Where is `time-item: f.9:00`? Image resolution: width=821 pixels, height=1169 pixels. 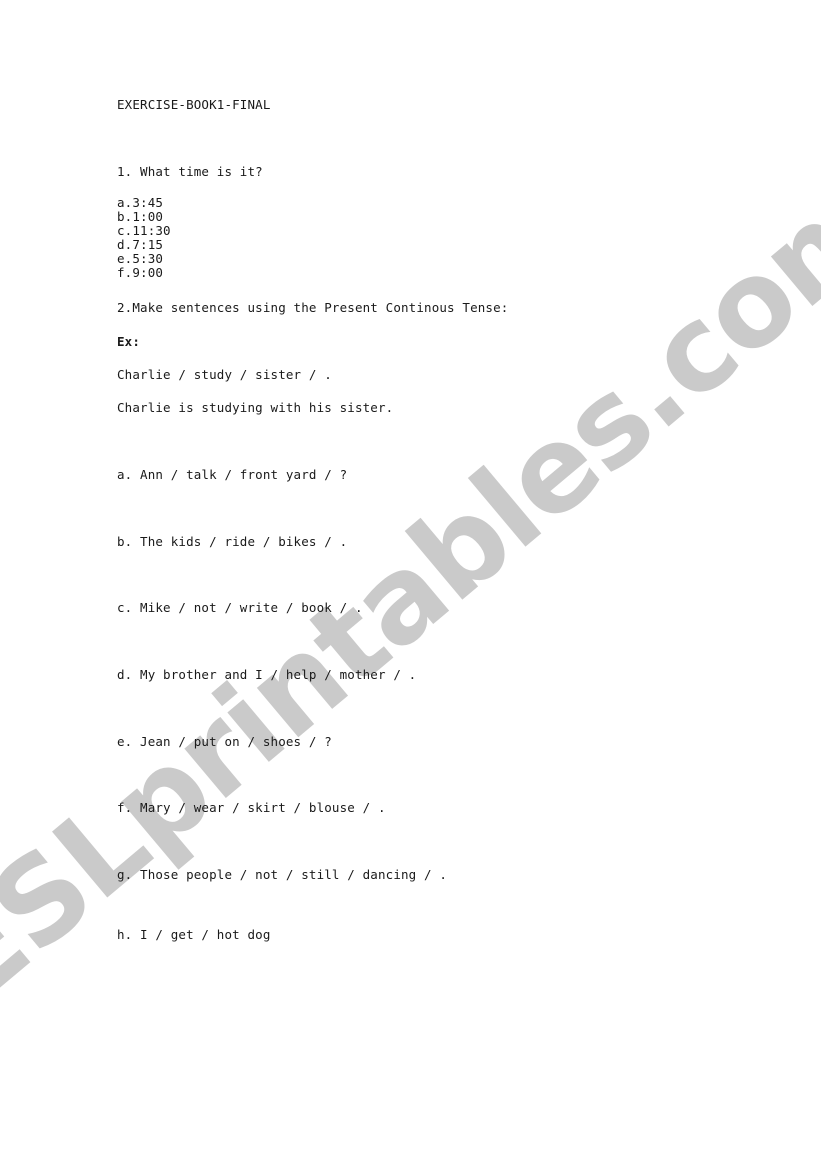
time-item: f.9:00 is located at coordinates (140, 272).